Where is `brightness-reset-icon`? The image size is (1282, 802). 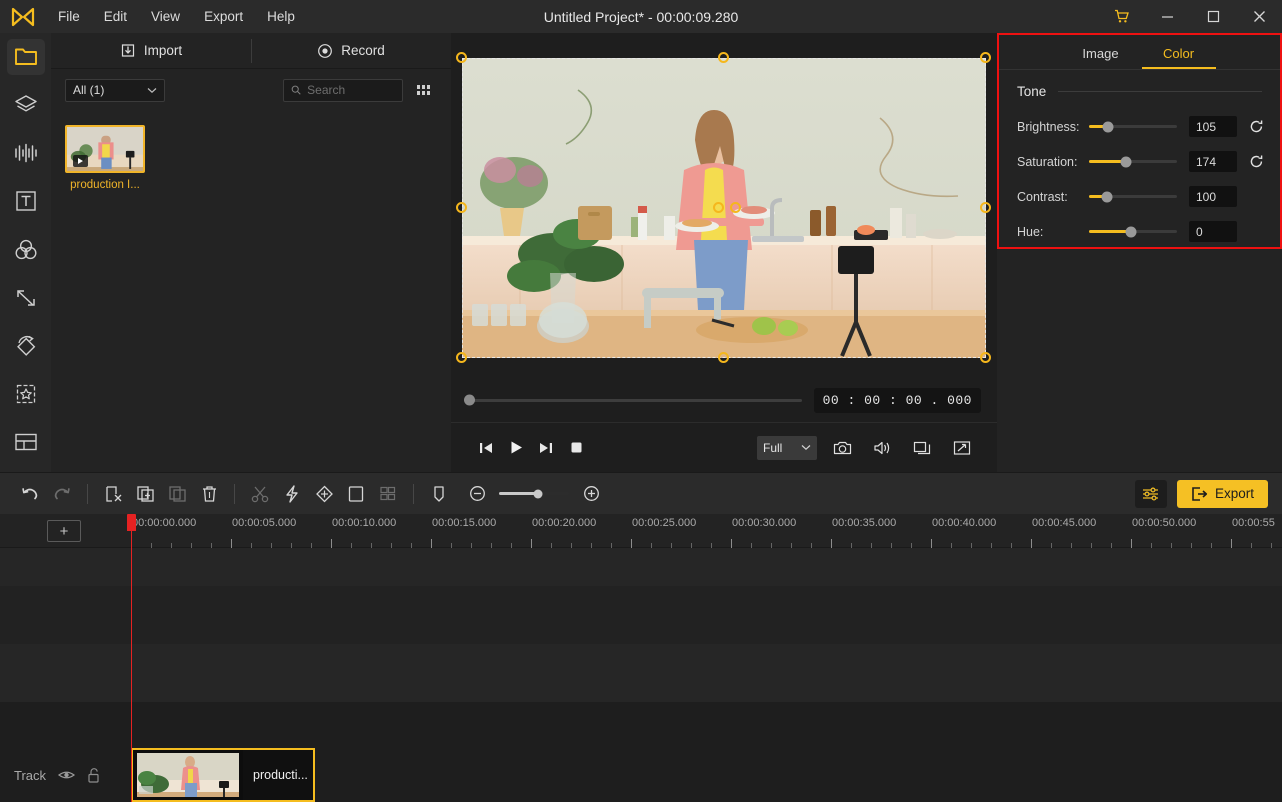 brightness-reset-icon is located at coordinates (1256, 127).